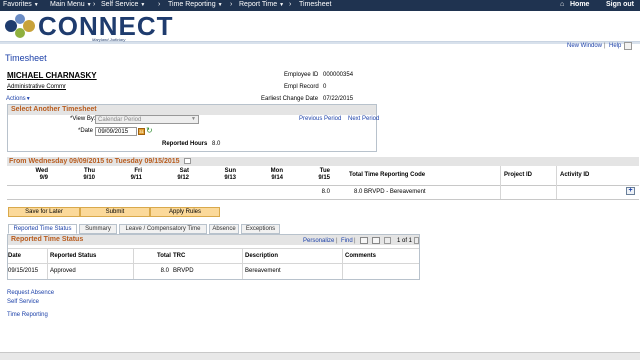  What do you see at coordinates (301, 87) in the screenshot?
I see `empl-record-label: Empl Record` at bounding box center [301, 87].